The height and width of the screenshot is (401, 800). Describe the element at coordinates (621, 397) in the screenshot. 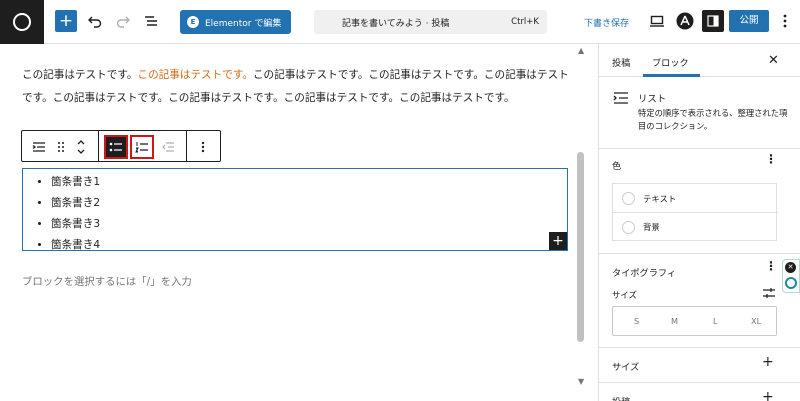

I see `next-section-title: 投稿` at that location.